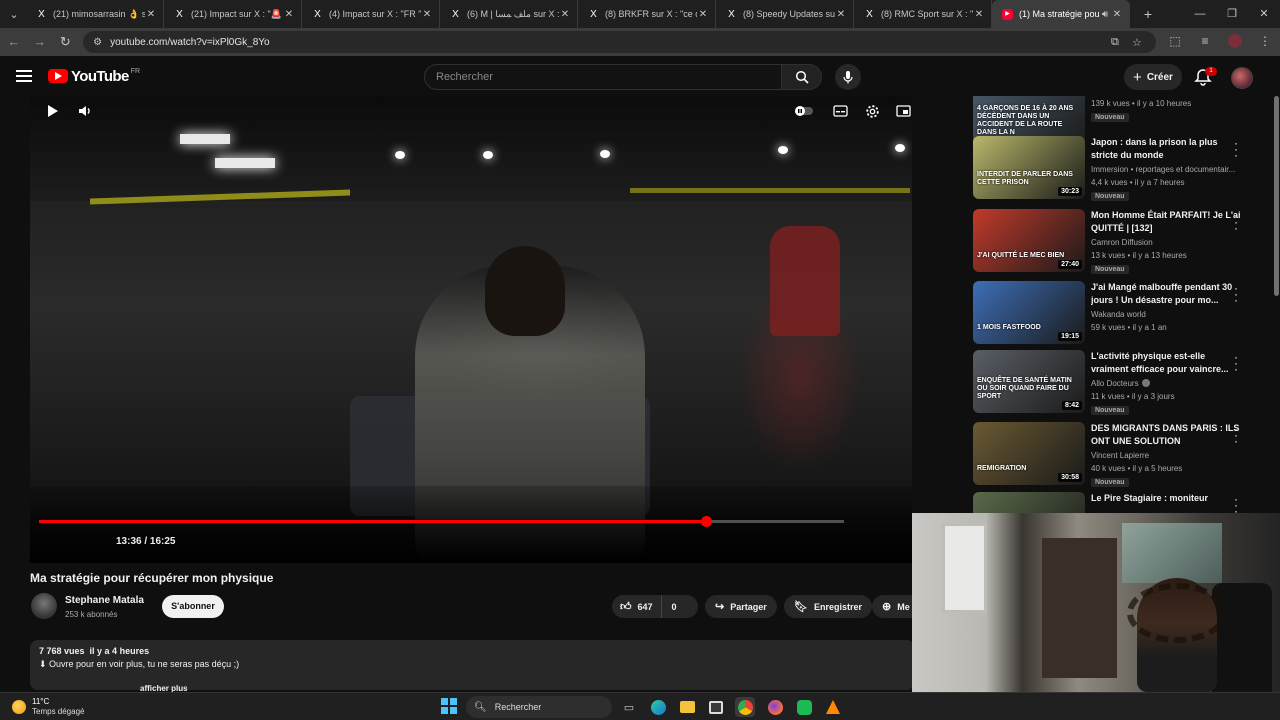  Describe the element at coordinates (785, 14) in the screenshot. I see `tab: X (8) Speedy Updates sur X✕` at that location.